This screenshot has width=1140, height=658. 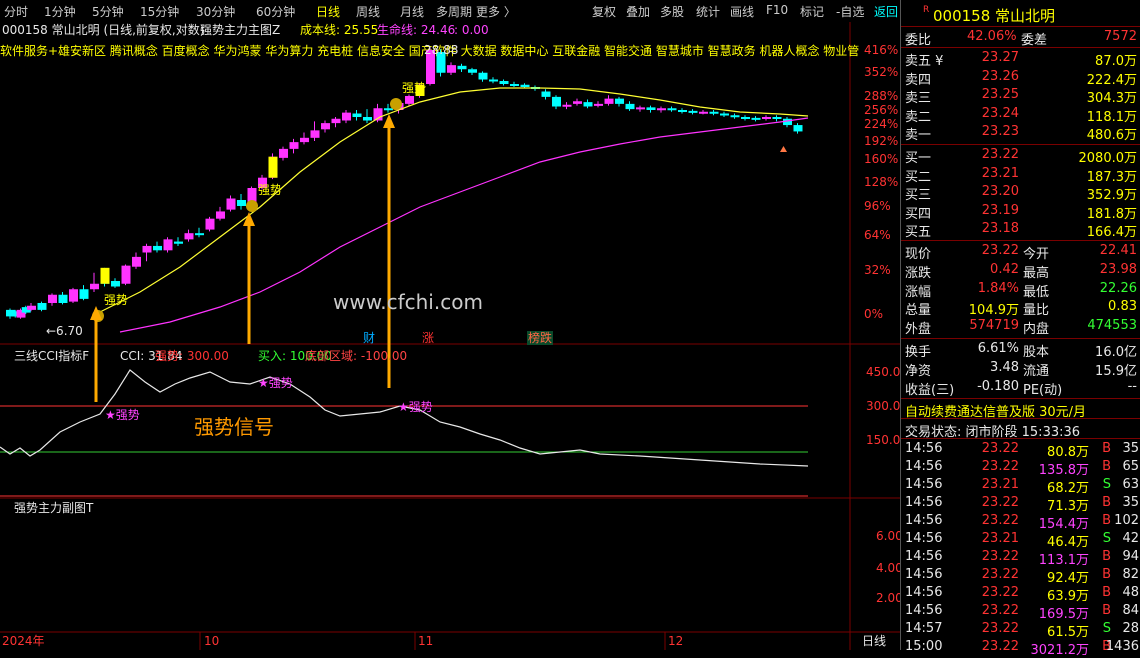 I want to click on toolbar-button-8: 返回, so click(x=886, y=11).